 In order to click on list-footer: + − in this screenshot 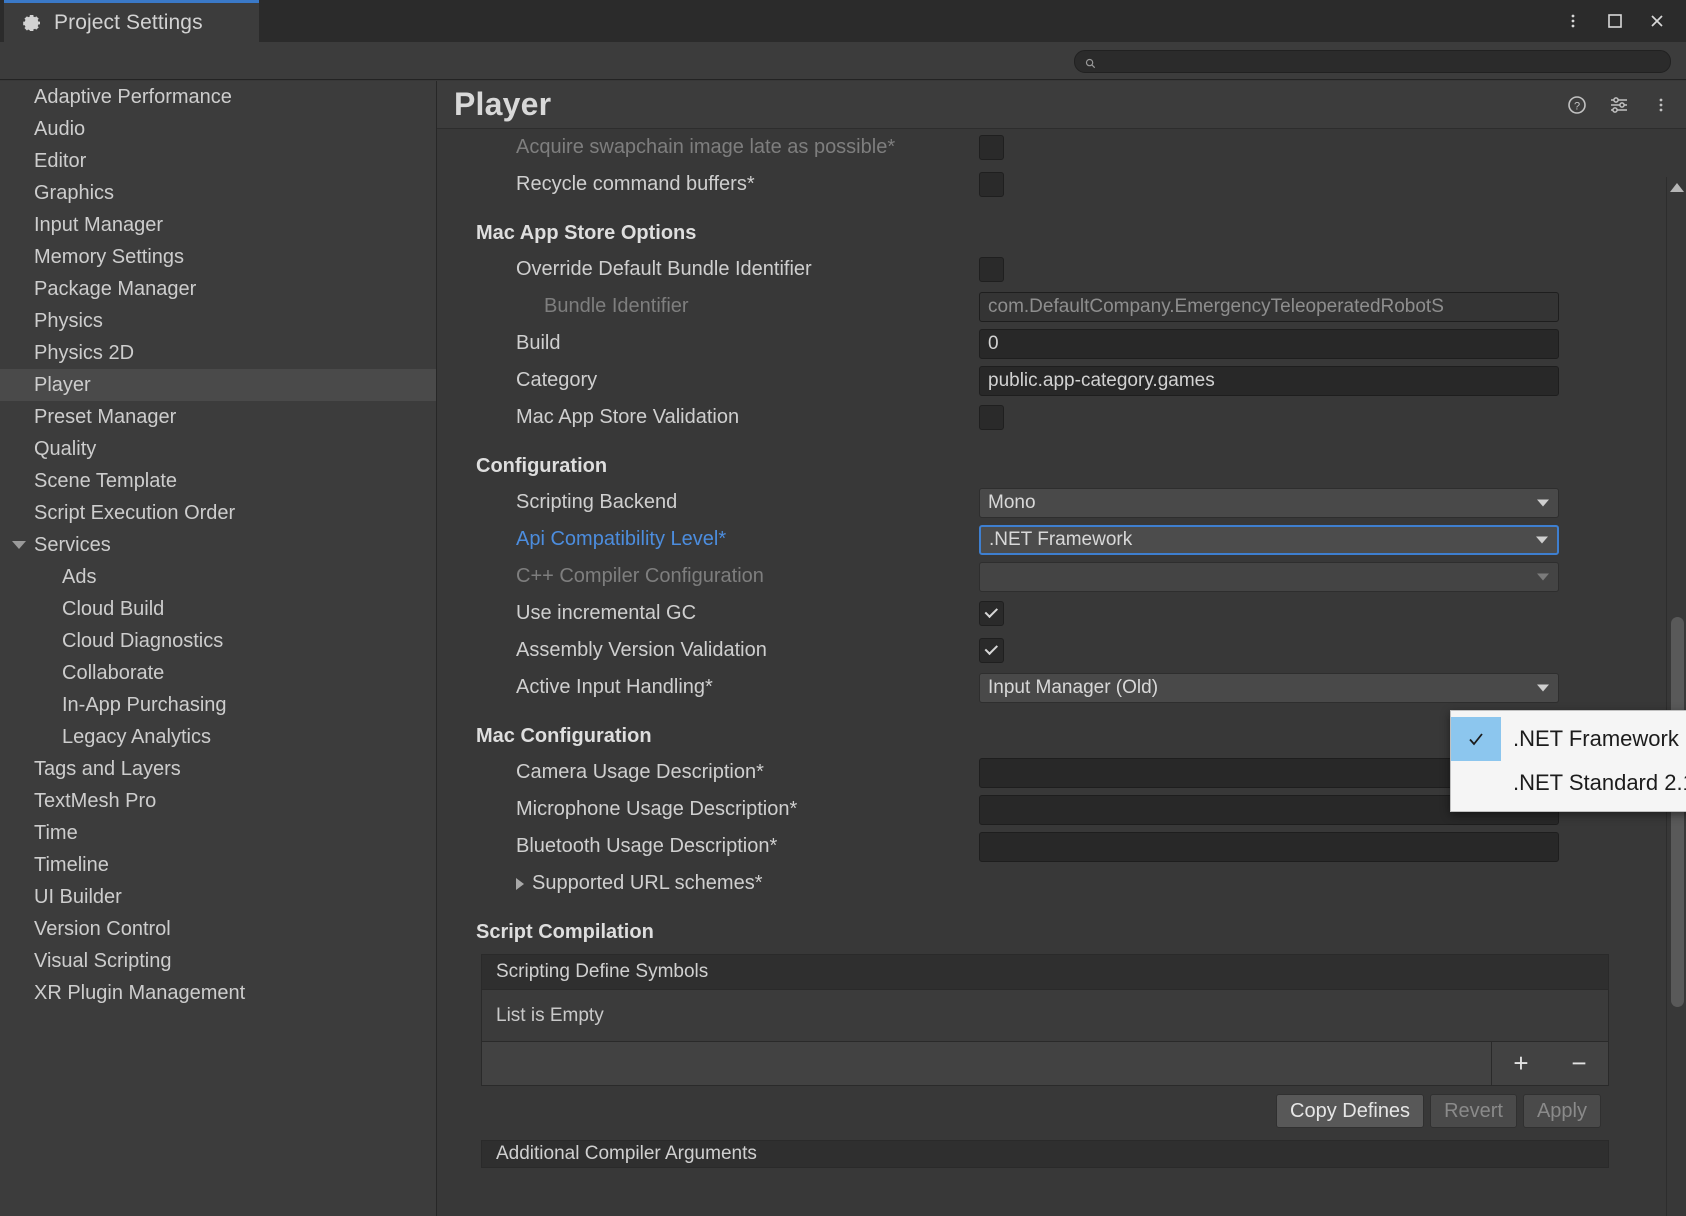, I will do `click(1045, 1063)`.